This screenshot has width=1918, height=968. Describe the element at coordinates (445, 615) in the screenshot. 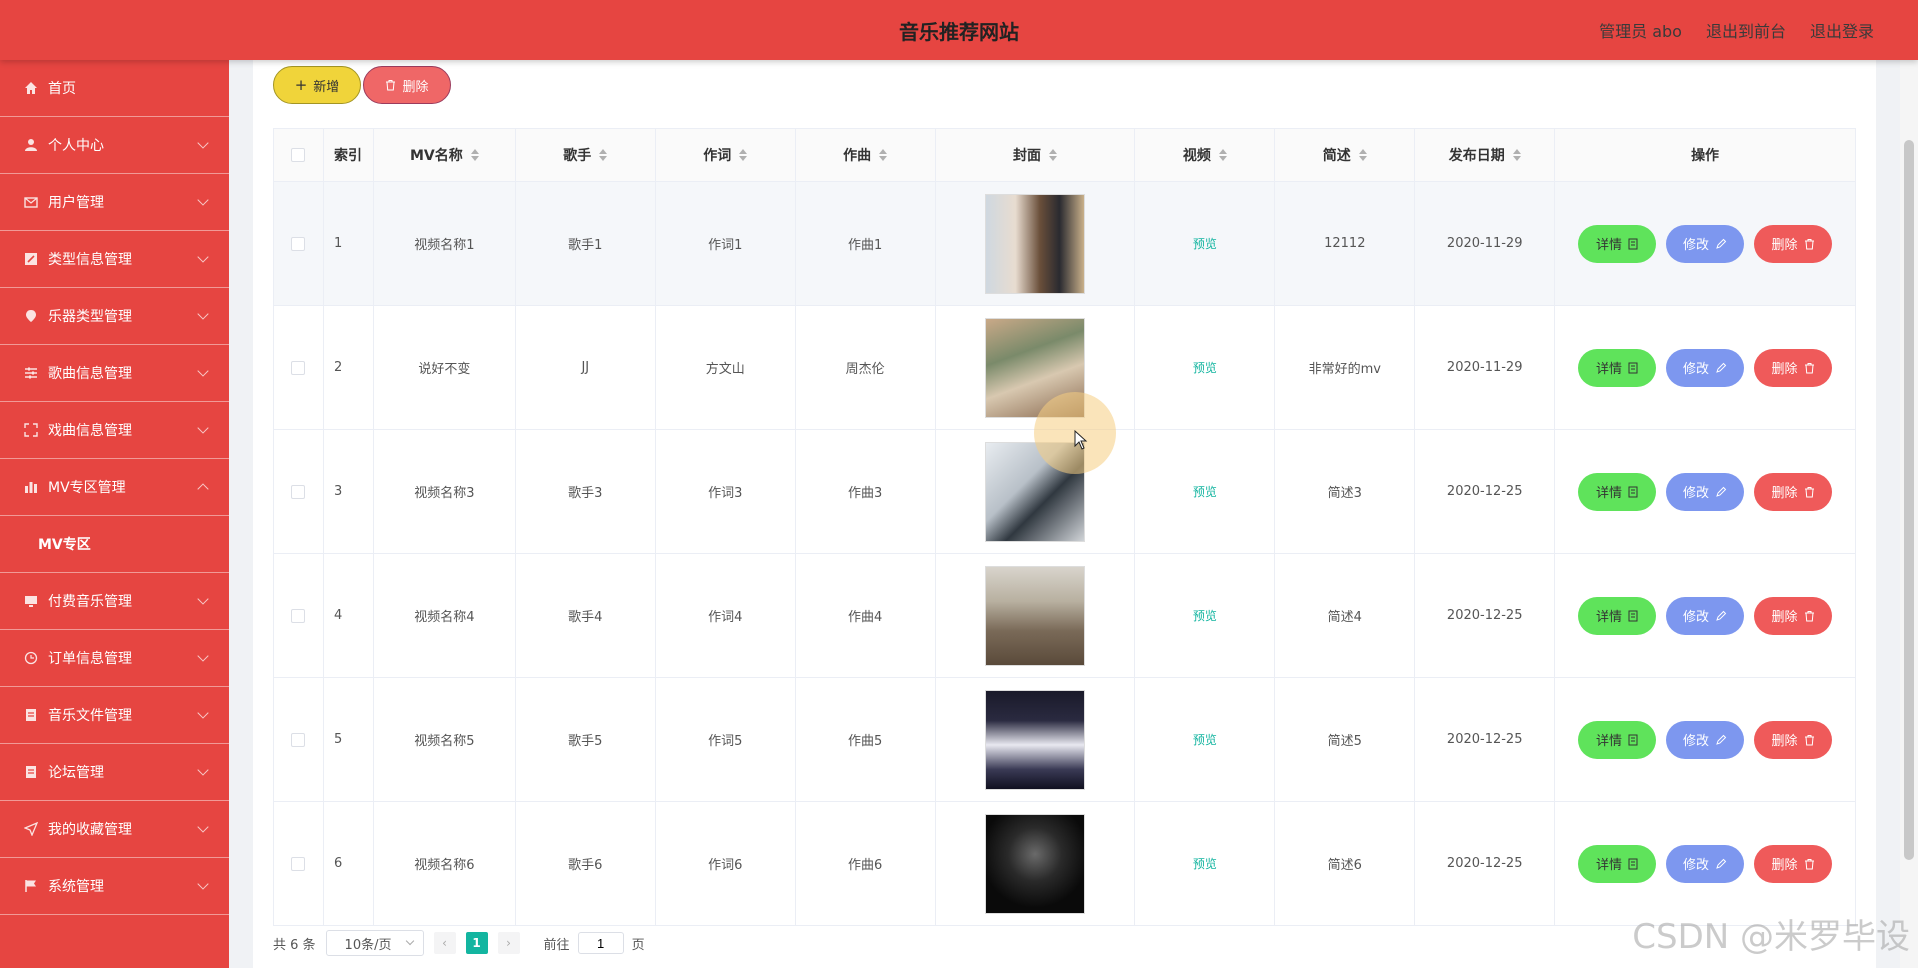

I see `mv-name: 视频名称4` at that location.